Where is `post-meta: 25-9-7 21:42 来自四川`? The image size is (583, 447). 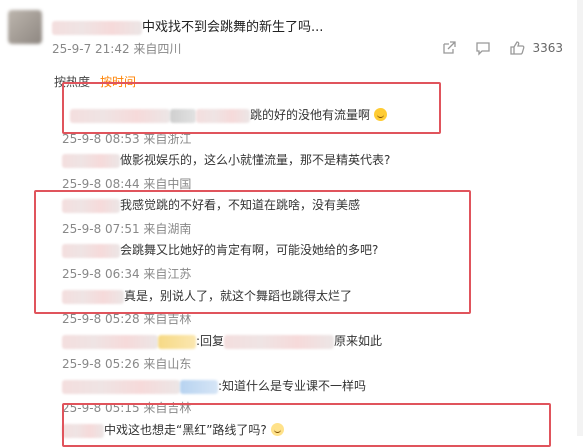 post-meta: 25-9-7 21:42 来自四川 is located at coordinates (117, 49).